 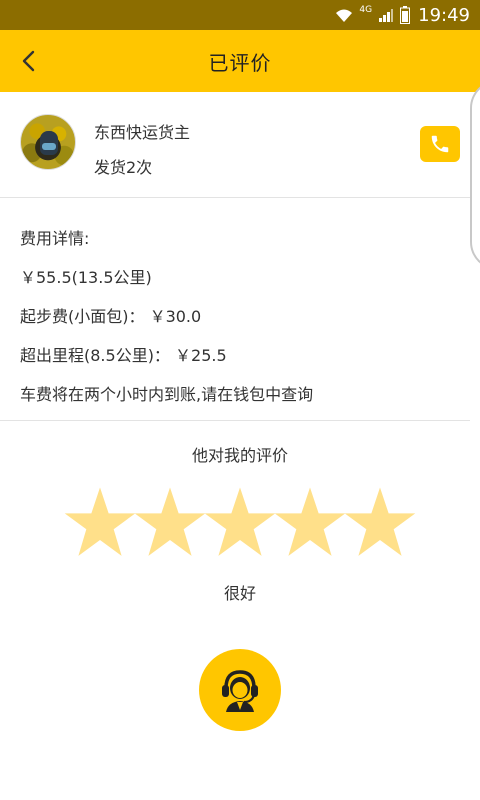 I want to click on call-button, so click(x=440, y=144).